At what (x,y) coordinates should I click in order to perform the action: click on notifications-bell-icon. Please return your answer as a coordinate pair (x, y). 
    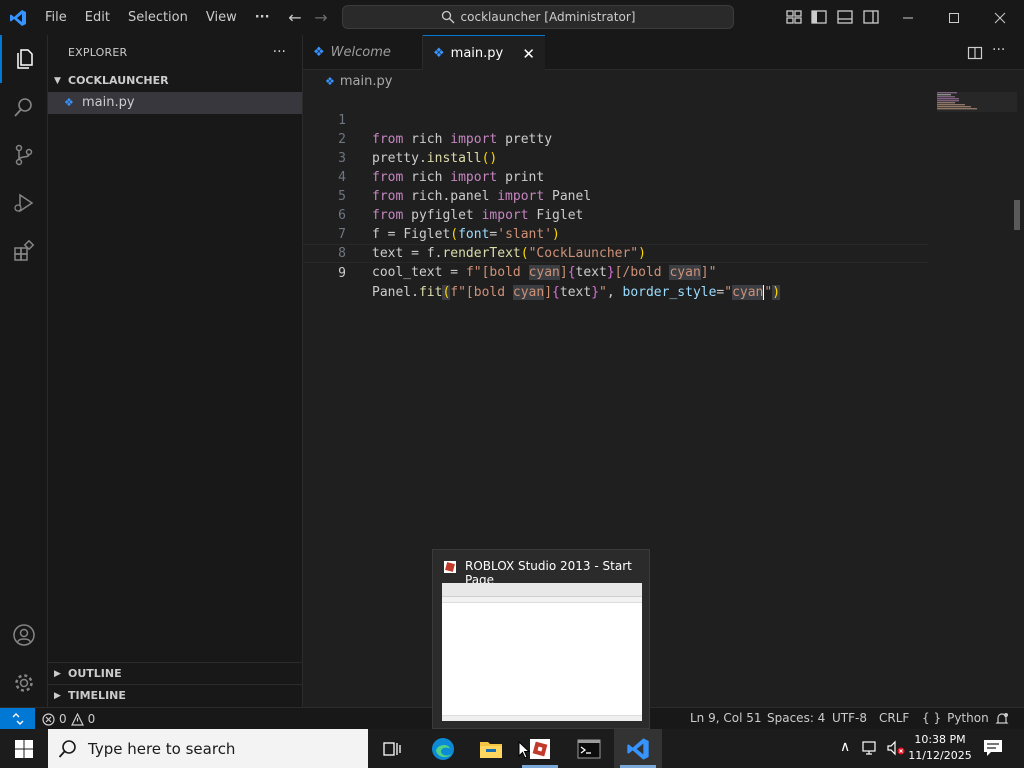
    Looking at the image, I should click on (1002, 719).